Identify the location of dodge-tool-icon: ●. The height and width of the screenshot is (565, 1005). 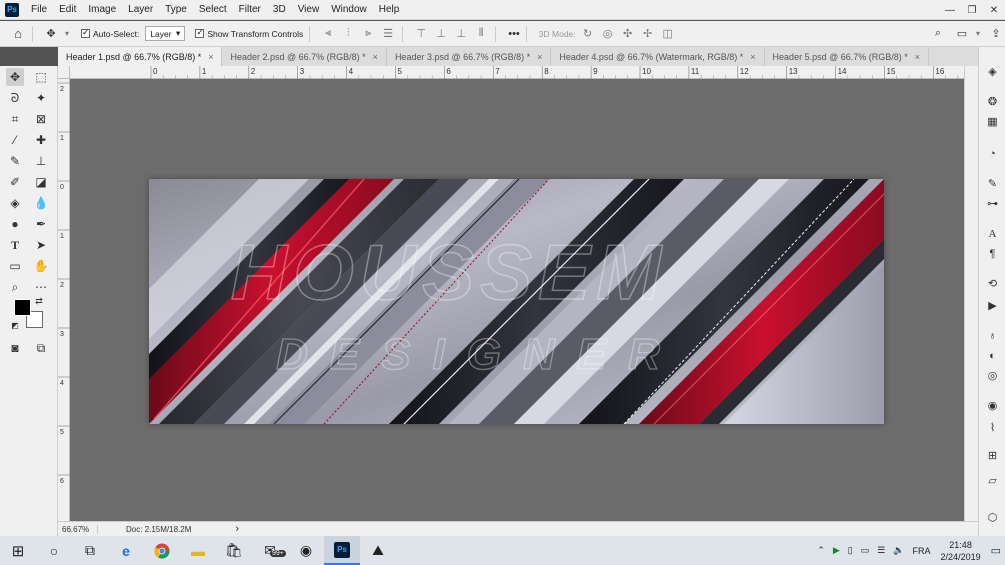
(15, 224).